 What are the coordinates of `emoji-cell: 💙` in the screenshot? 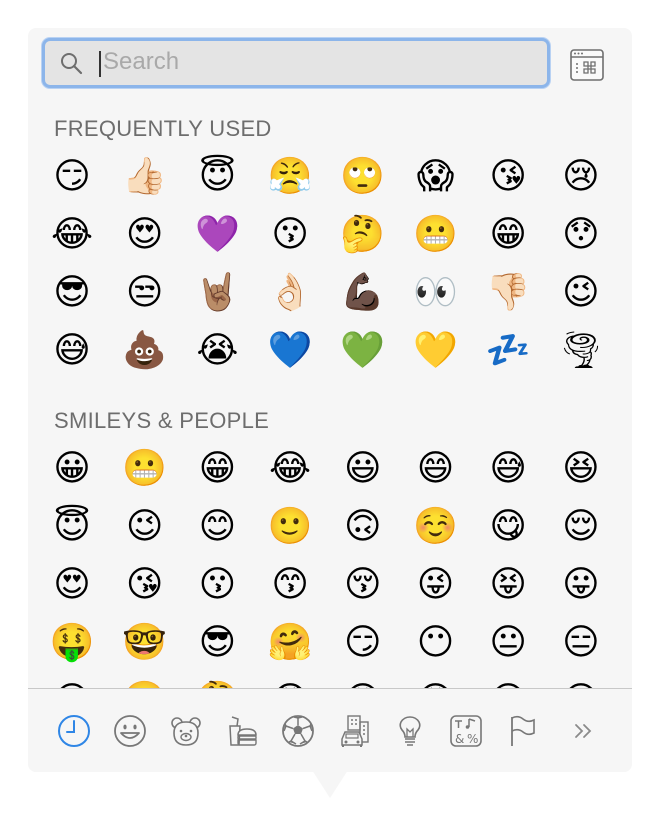 It's located at (290, 350).